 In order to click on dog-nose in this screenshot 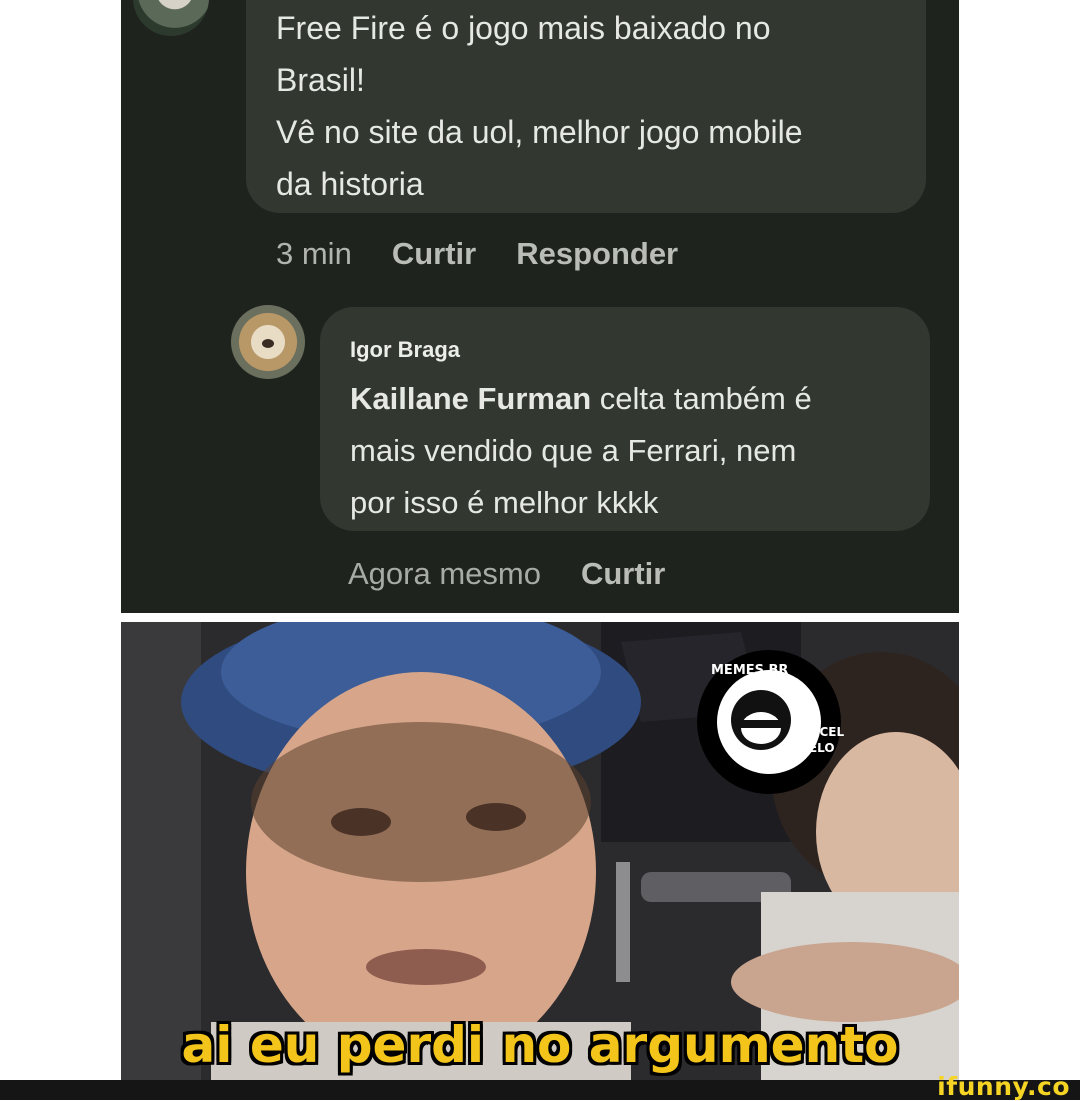, I will do `click(268, 343)`.